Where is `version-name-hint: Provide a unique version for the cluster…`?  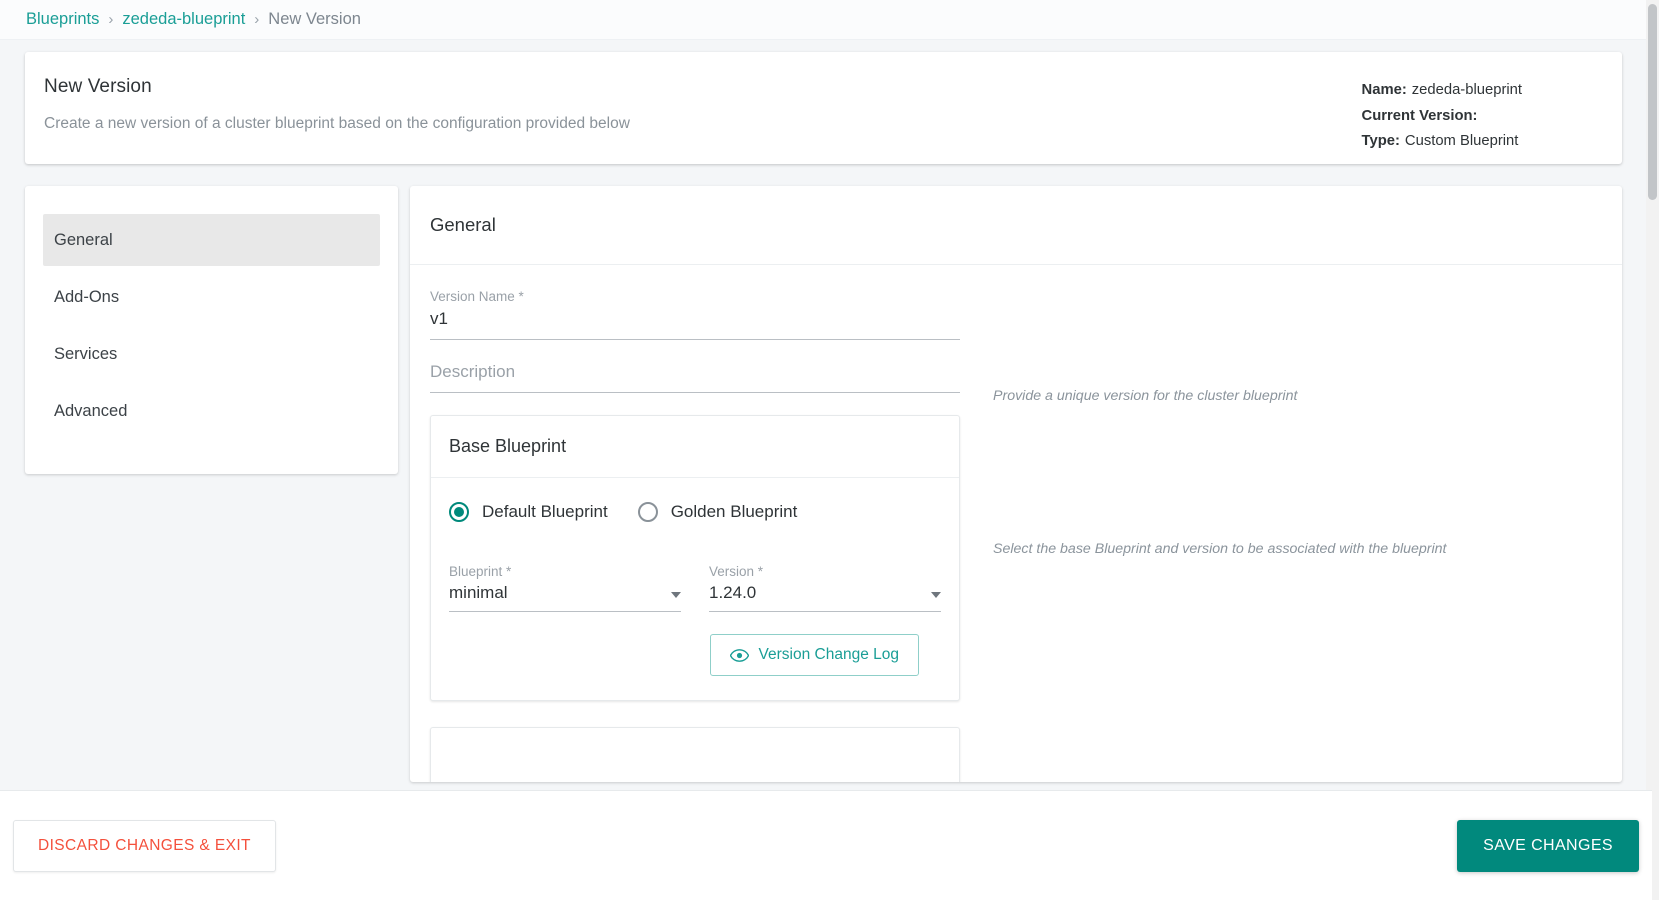 version-name-hint: Provide a unique version for the cluster… is located at coordinates (1145, 396).